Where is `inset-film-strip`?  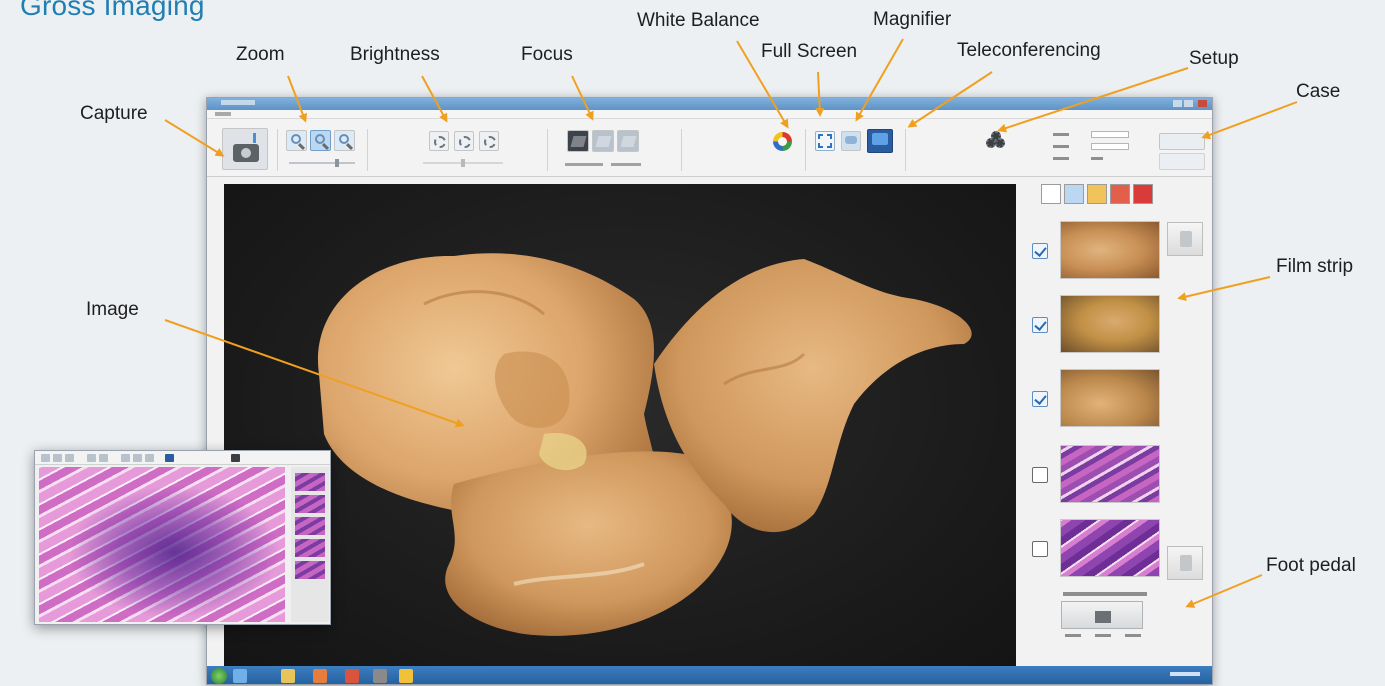 inset-film-strip is located at coordinates (310, 544).